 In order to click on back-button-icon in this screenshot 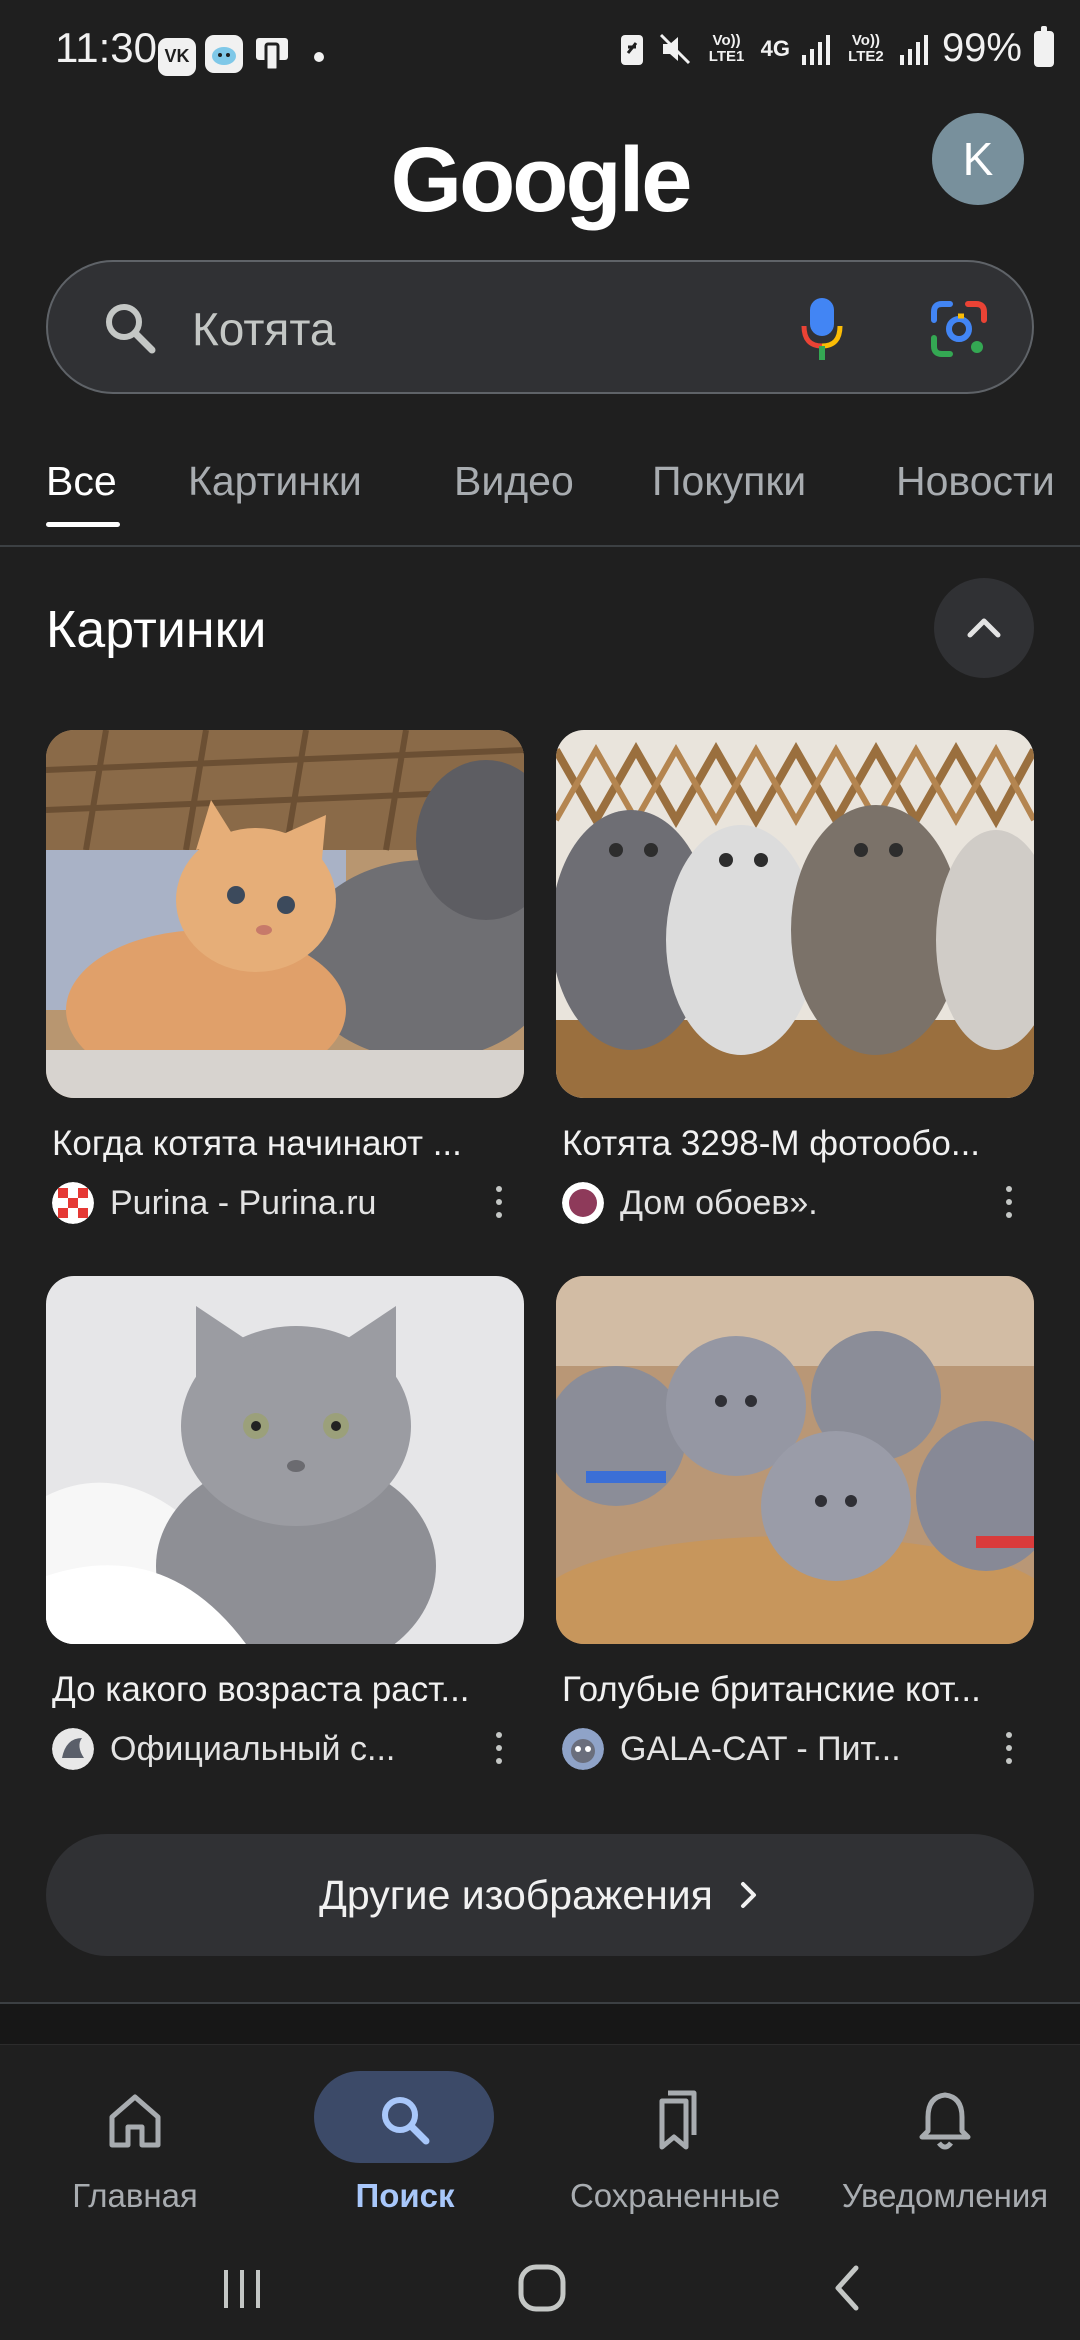, I will do `click(848, 2288)`.